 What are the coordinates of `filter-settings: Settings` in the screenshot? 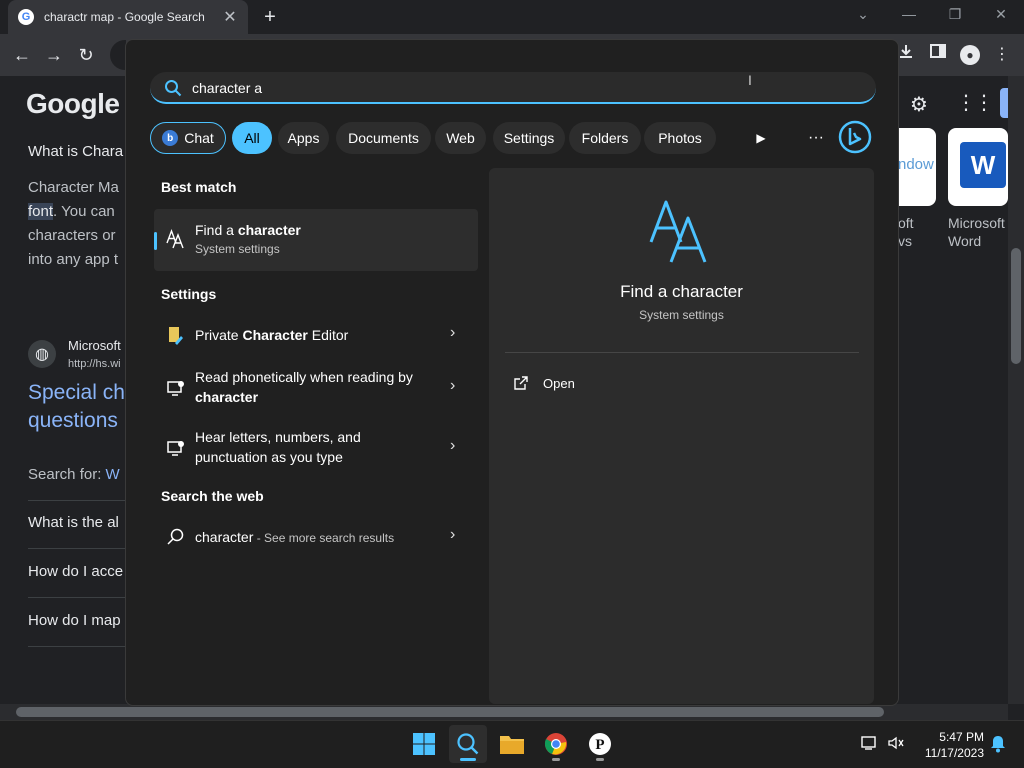 It's located at (529, 138).